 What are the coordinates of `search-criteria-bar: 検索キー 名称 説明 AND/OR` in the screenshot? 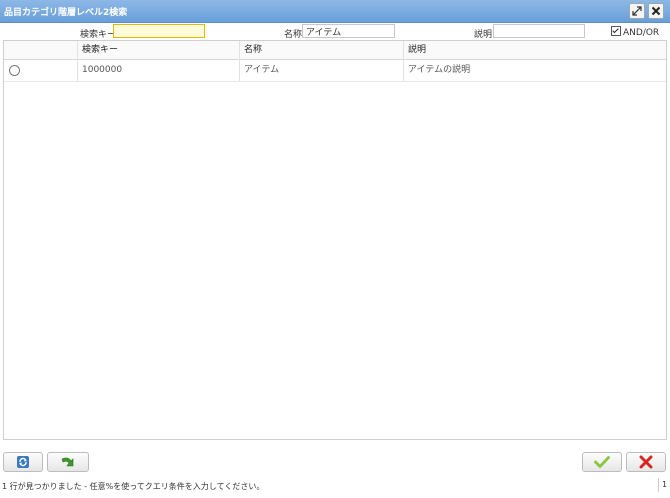 It's located at (335, 31).